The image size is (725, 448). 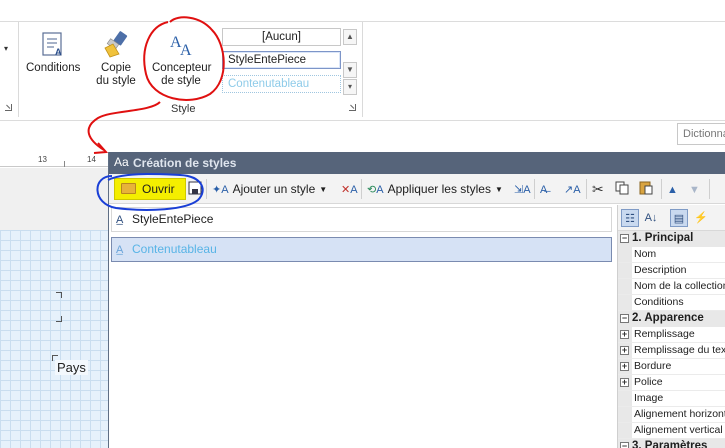 I want to click on folder-open-icon, so click(x=128, y=188).